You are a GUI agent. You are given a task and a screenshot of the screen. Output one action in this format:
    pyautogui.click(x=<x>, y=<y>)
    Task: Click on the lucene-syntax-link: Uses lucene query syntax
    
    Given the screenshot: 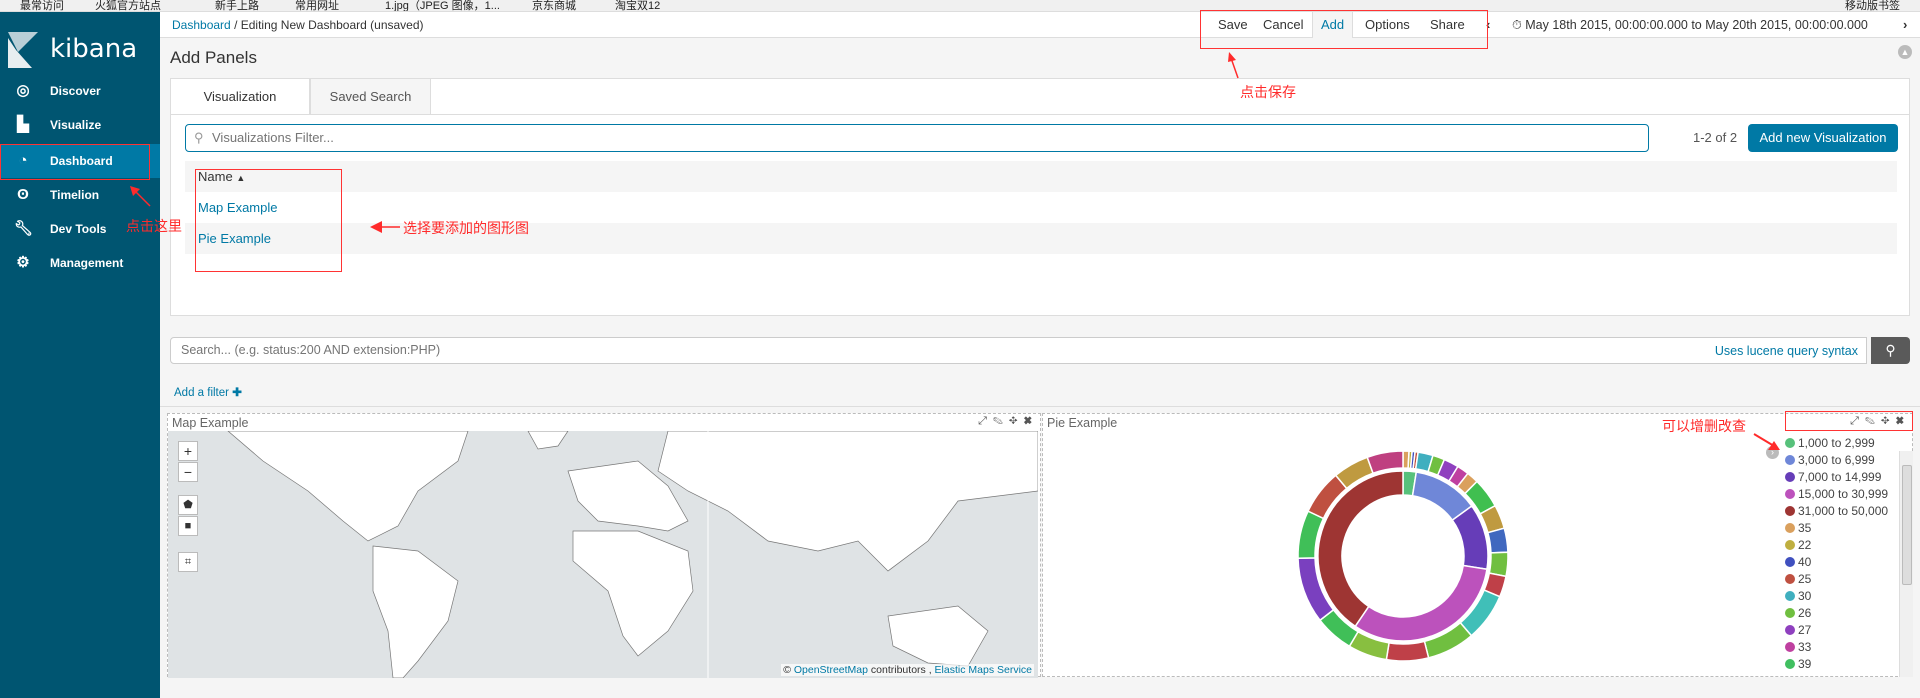 What is the action you would take?
    pyautogui.click(x=1786, y=351)
    